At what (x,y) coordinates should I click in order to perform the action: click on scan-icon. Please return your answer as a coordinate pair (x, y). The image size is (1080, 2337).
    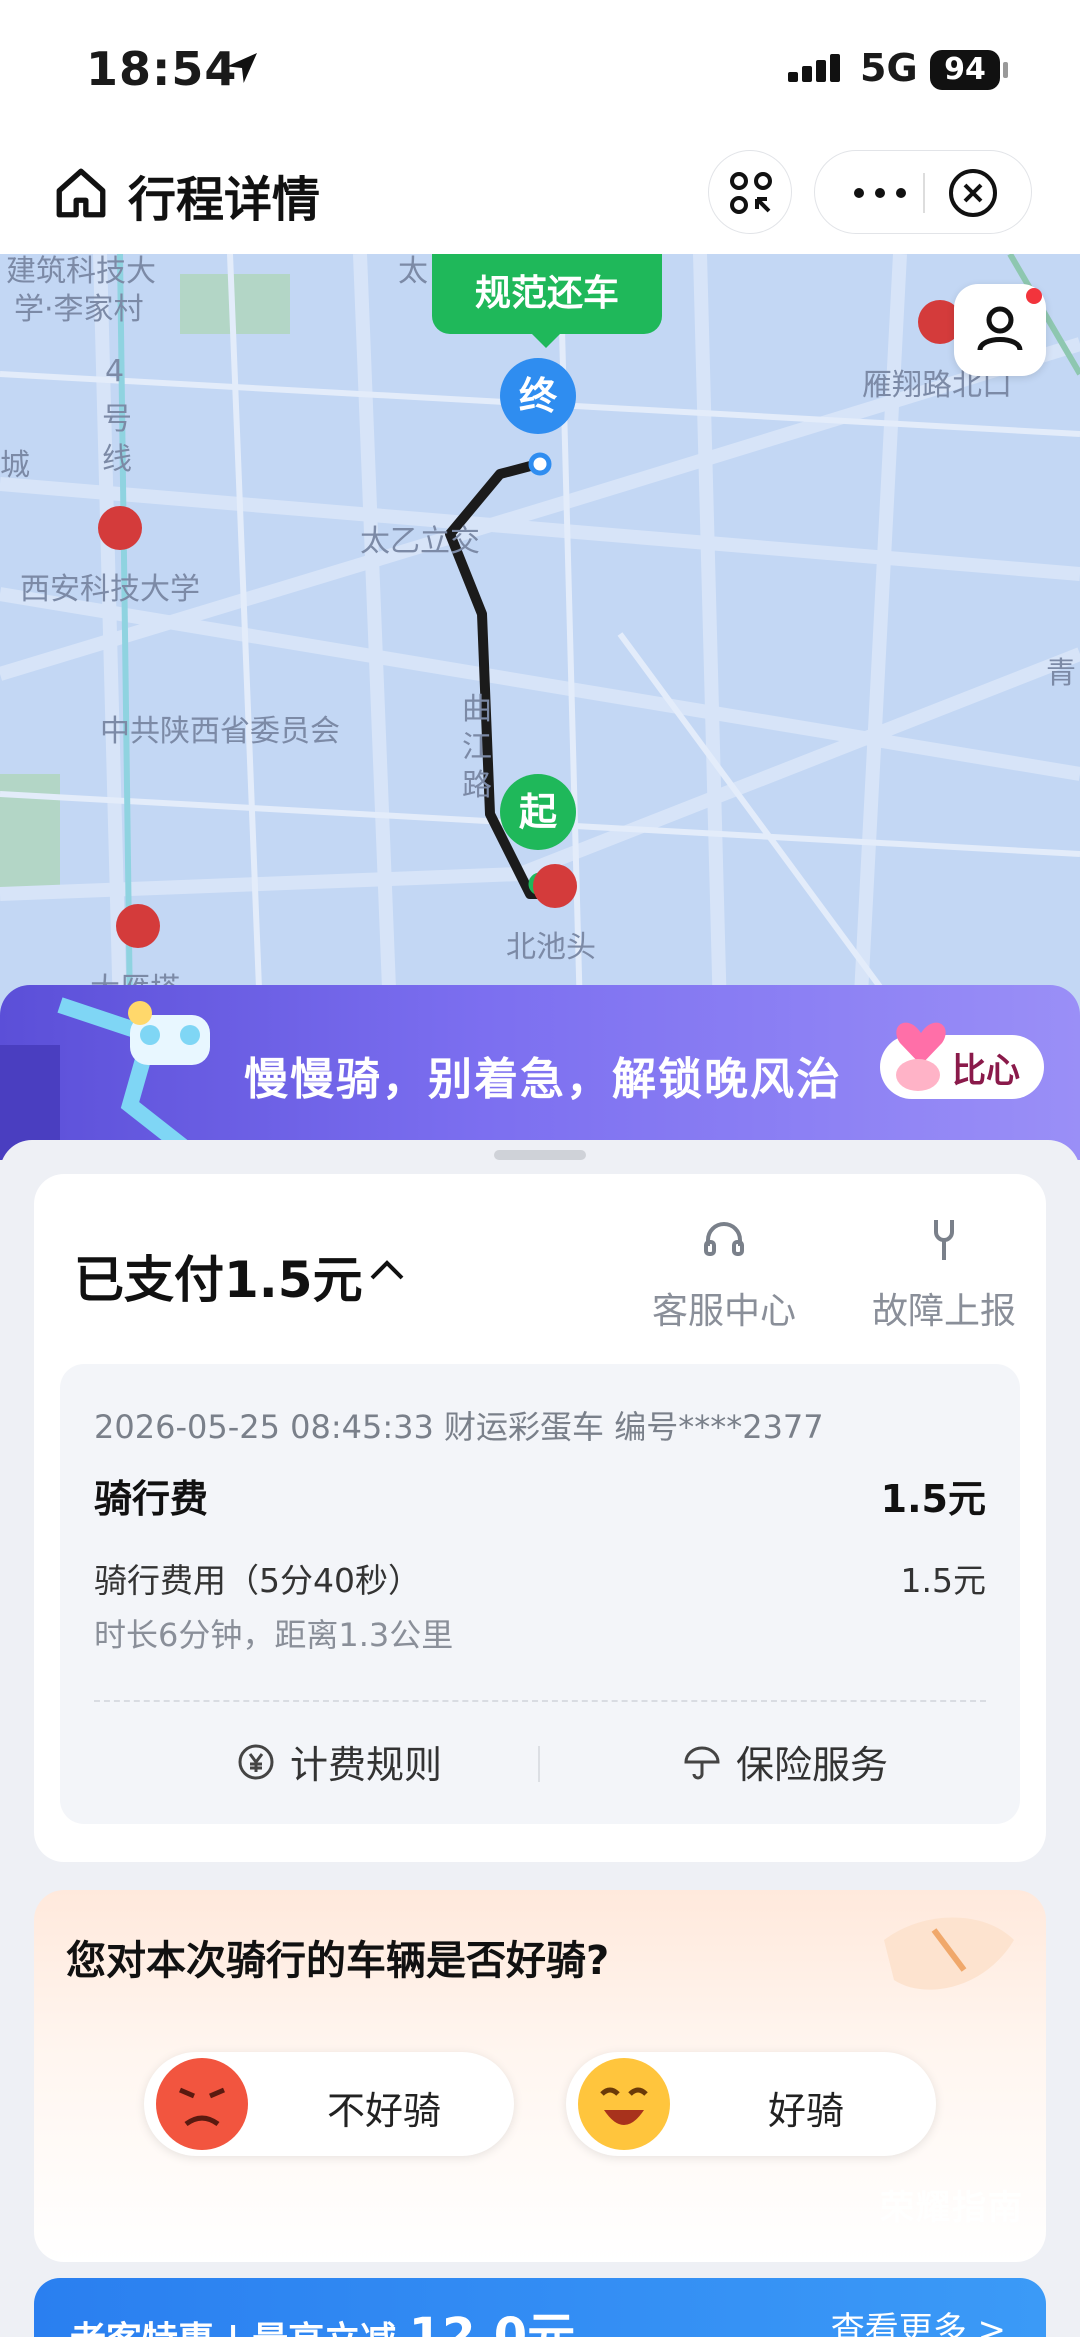
    Looking at the image, I should click on (751, 193).